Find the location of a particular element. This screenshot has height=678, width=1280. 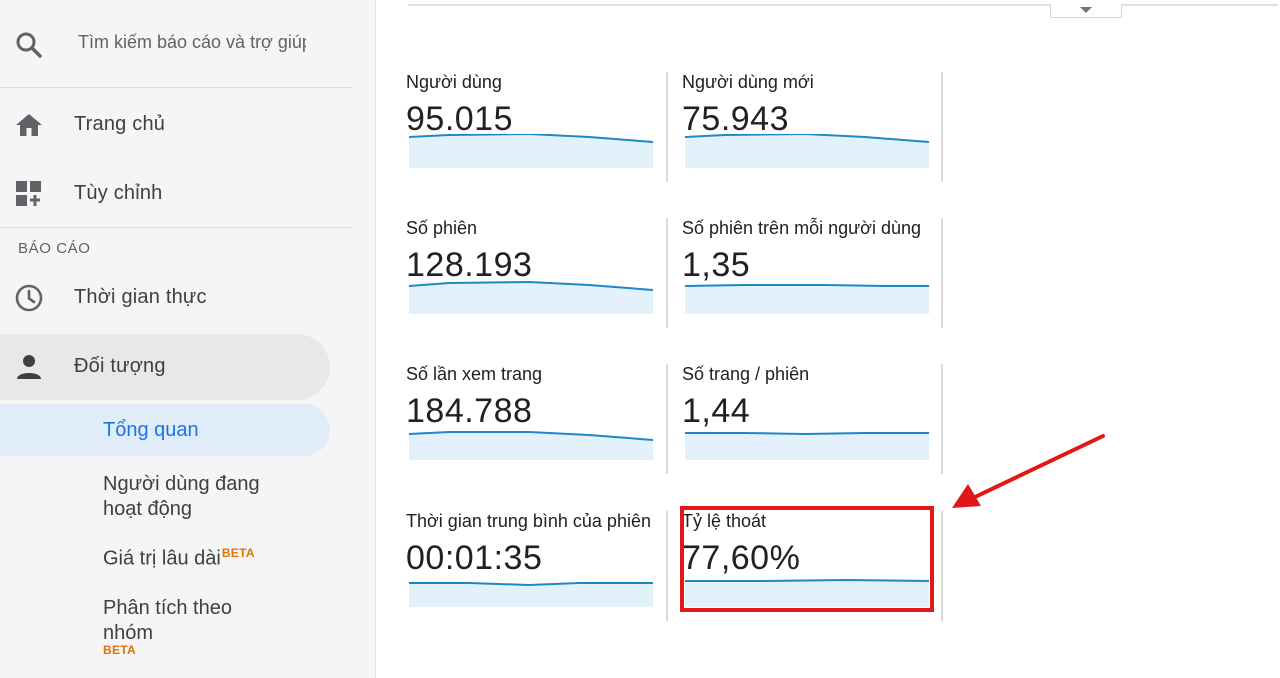

metric-card-avg-session-duration: Thời gian trung bình của phiên 00:01:35 is located at coordinates (536, 566).